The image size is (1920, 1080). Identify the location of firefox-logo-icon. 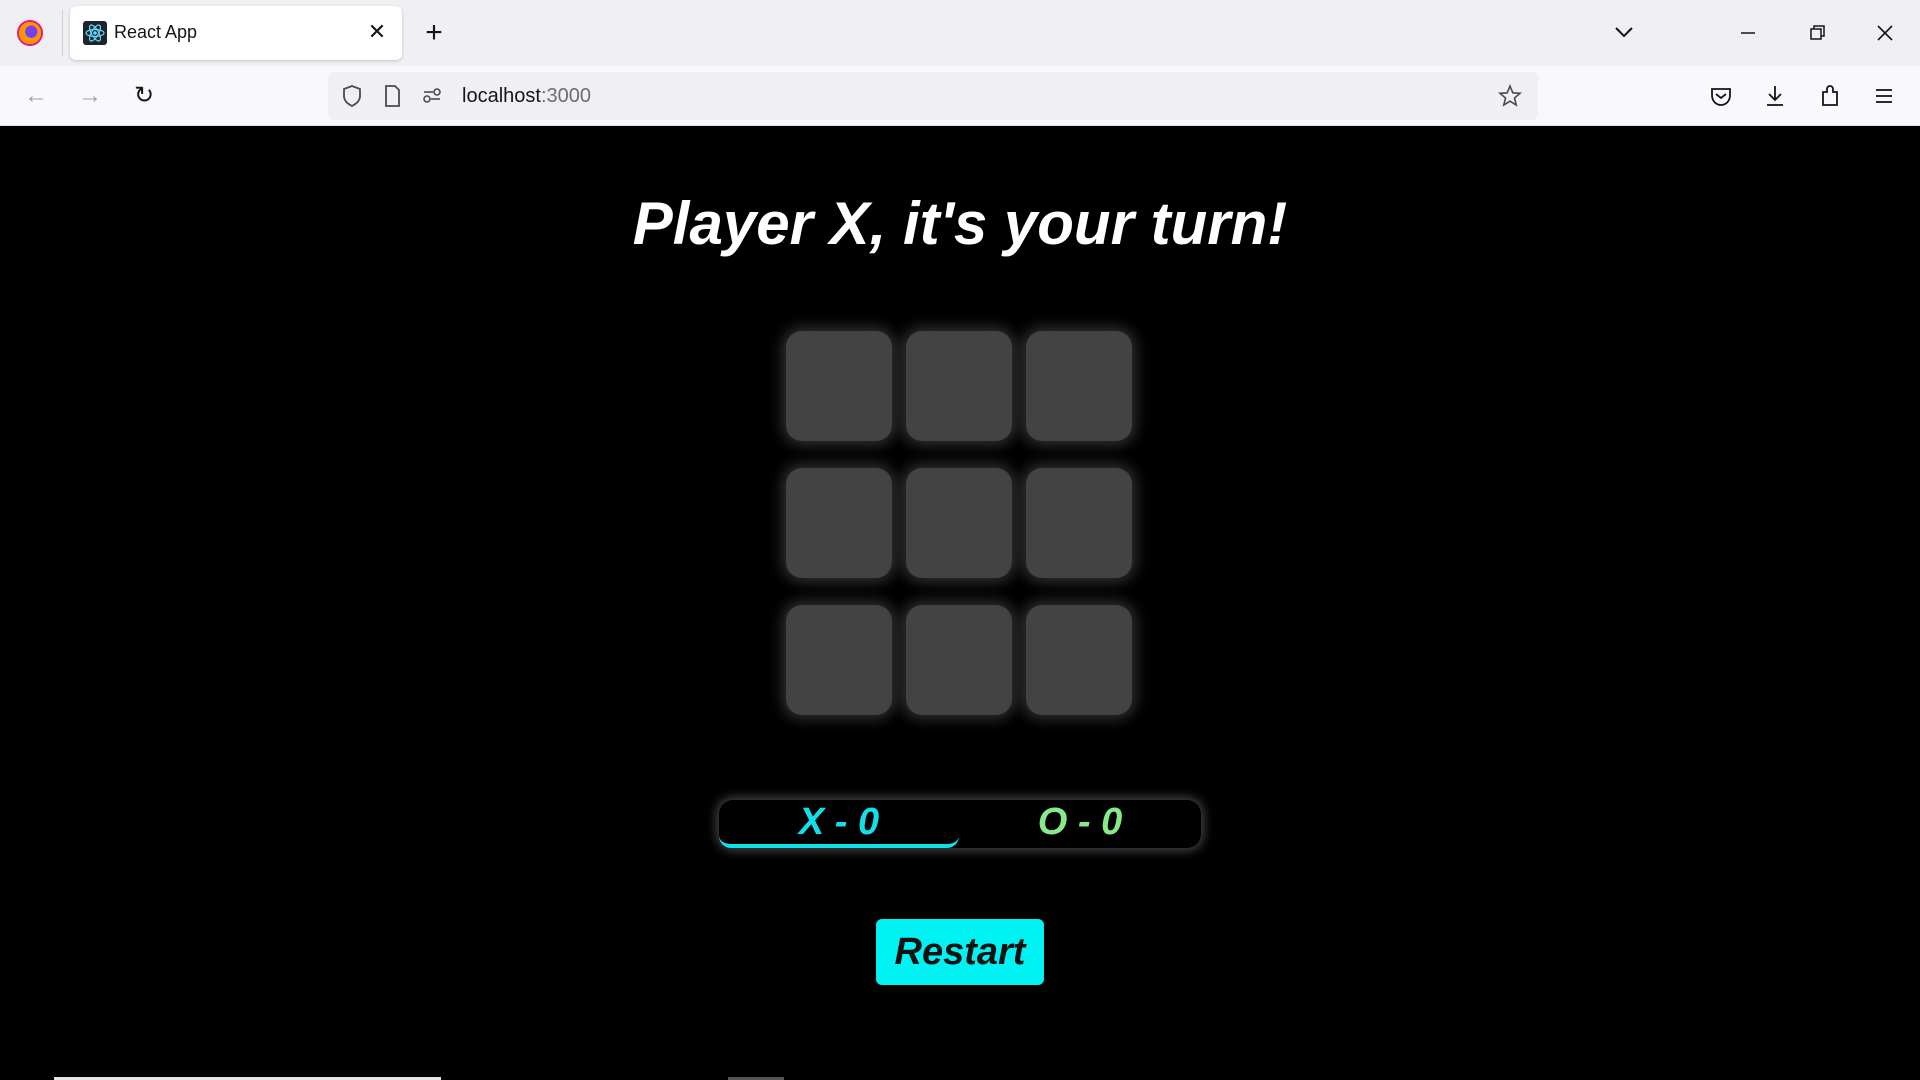
(30, 33).